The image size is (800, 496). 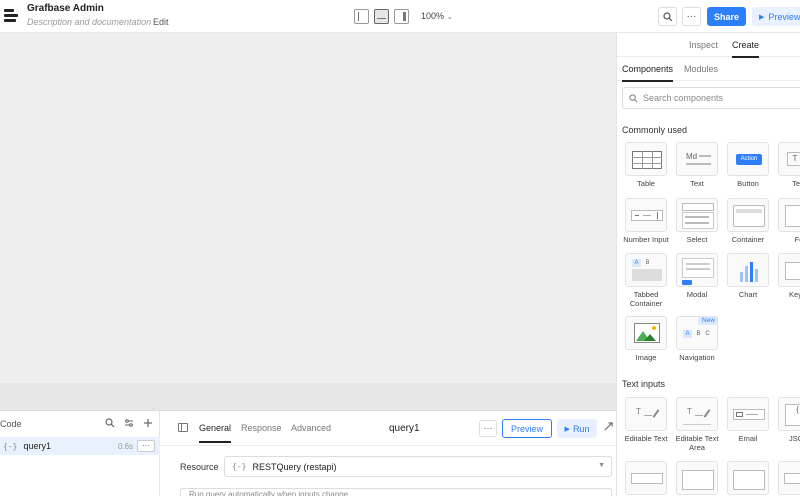 What do you see at coordinates (308, 397) in the screenshot?
I see `canvas-footer` at bounding box center [308, 397].